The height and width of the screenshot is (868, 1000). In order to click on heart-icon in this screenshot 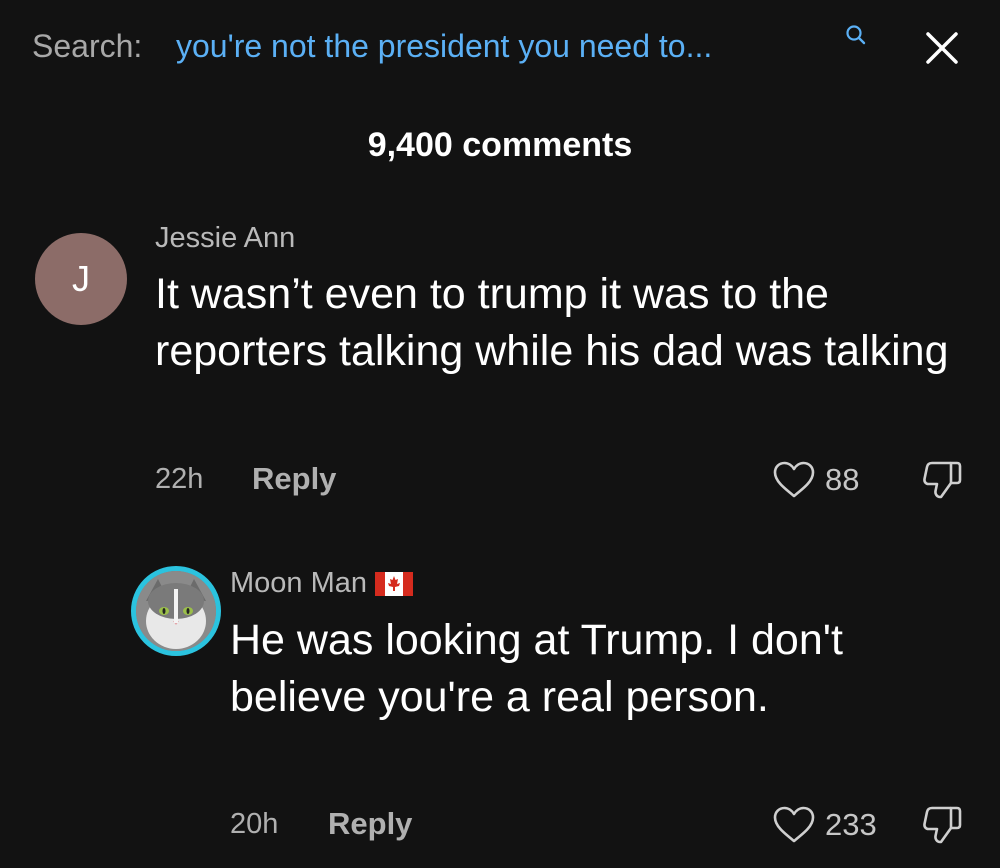, I will do `click(794, 825)`.